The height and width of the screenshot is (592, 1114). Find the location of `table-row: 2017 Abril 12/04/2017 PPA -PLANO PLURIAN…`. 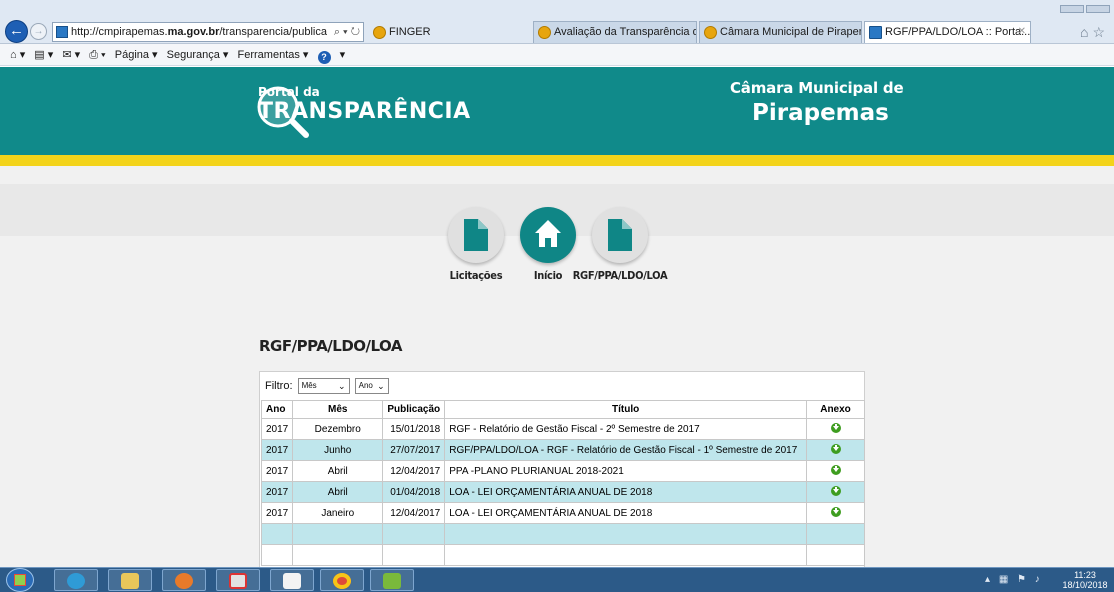

table-row: 2017 Abril 12/04/2017 PPA -PLANO PLURIAN… is located at coordinates (562, 471).